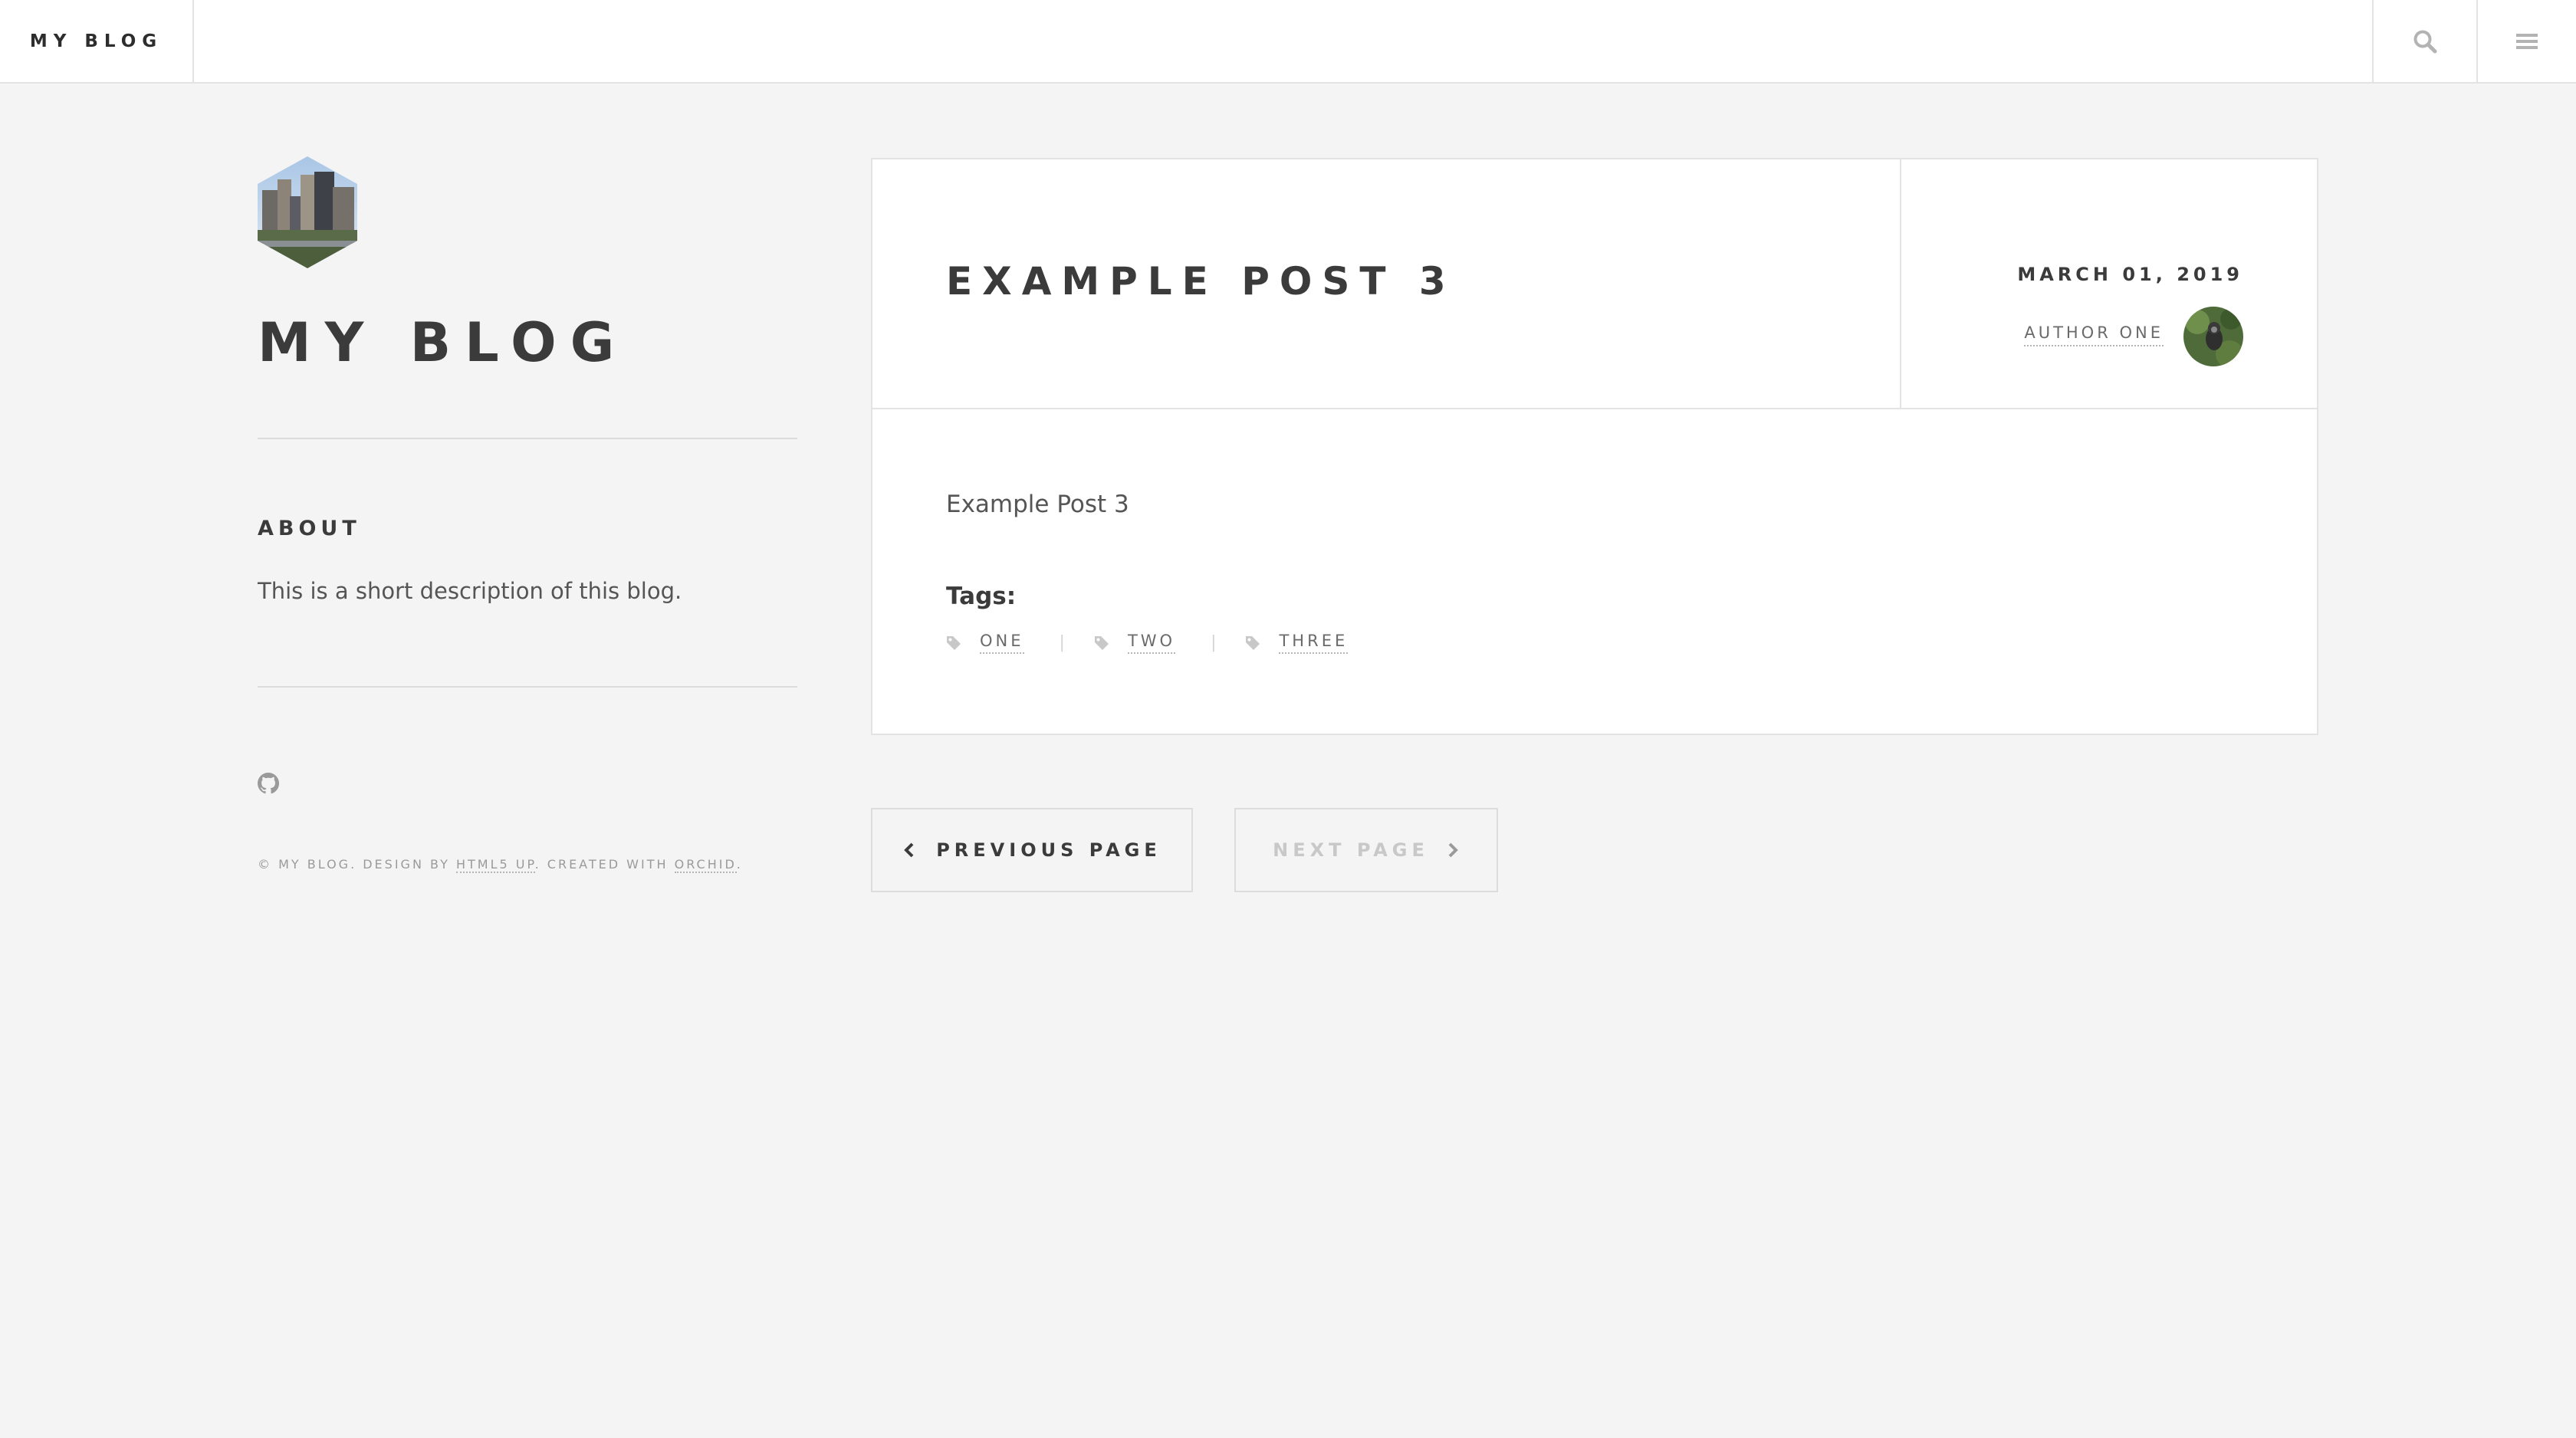  I want to click on hamburger-menu-icon, so click(2527, 41).